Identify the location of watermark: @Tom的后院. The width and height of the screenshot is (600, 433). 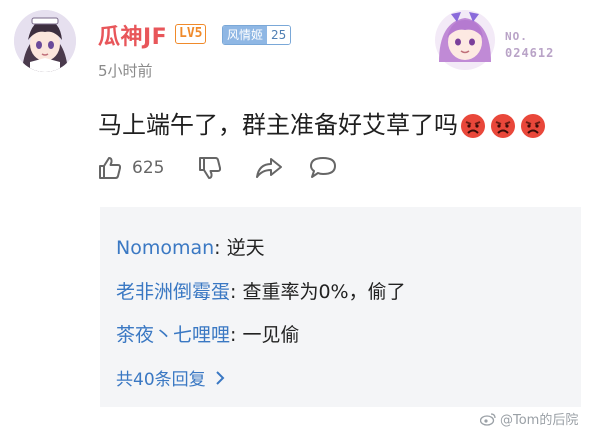
(529, 418).